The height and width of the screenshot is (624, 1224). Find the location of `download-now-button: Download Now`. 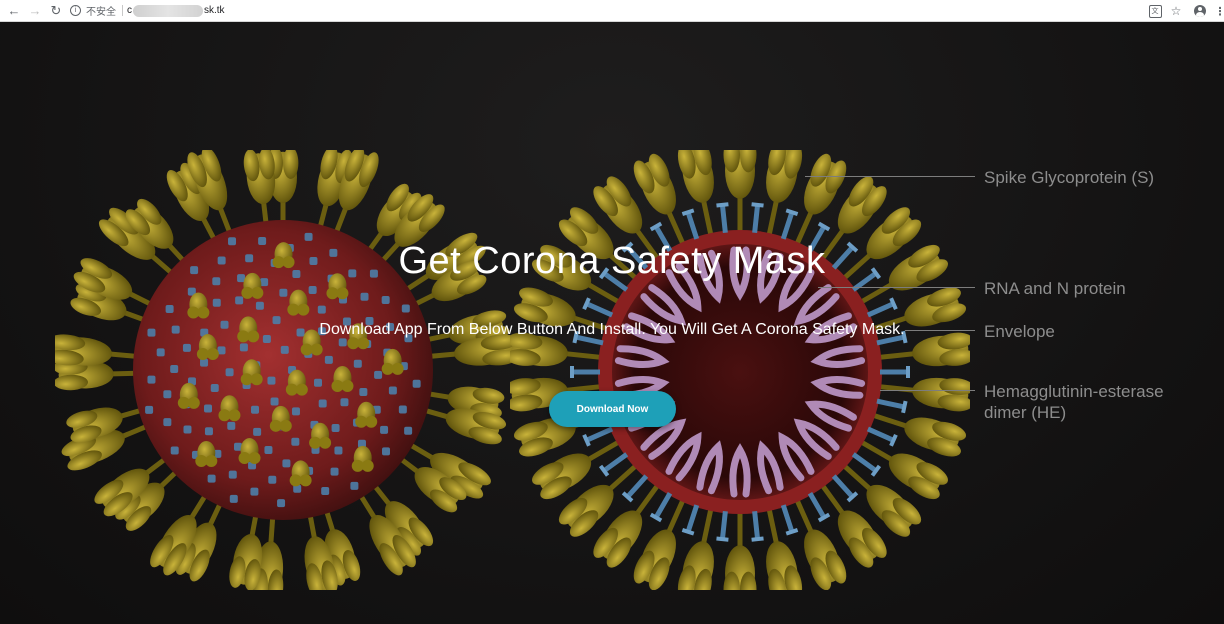

download-now-button: Download Now is located at coordinates (612, 409).